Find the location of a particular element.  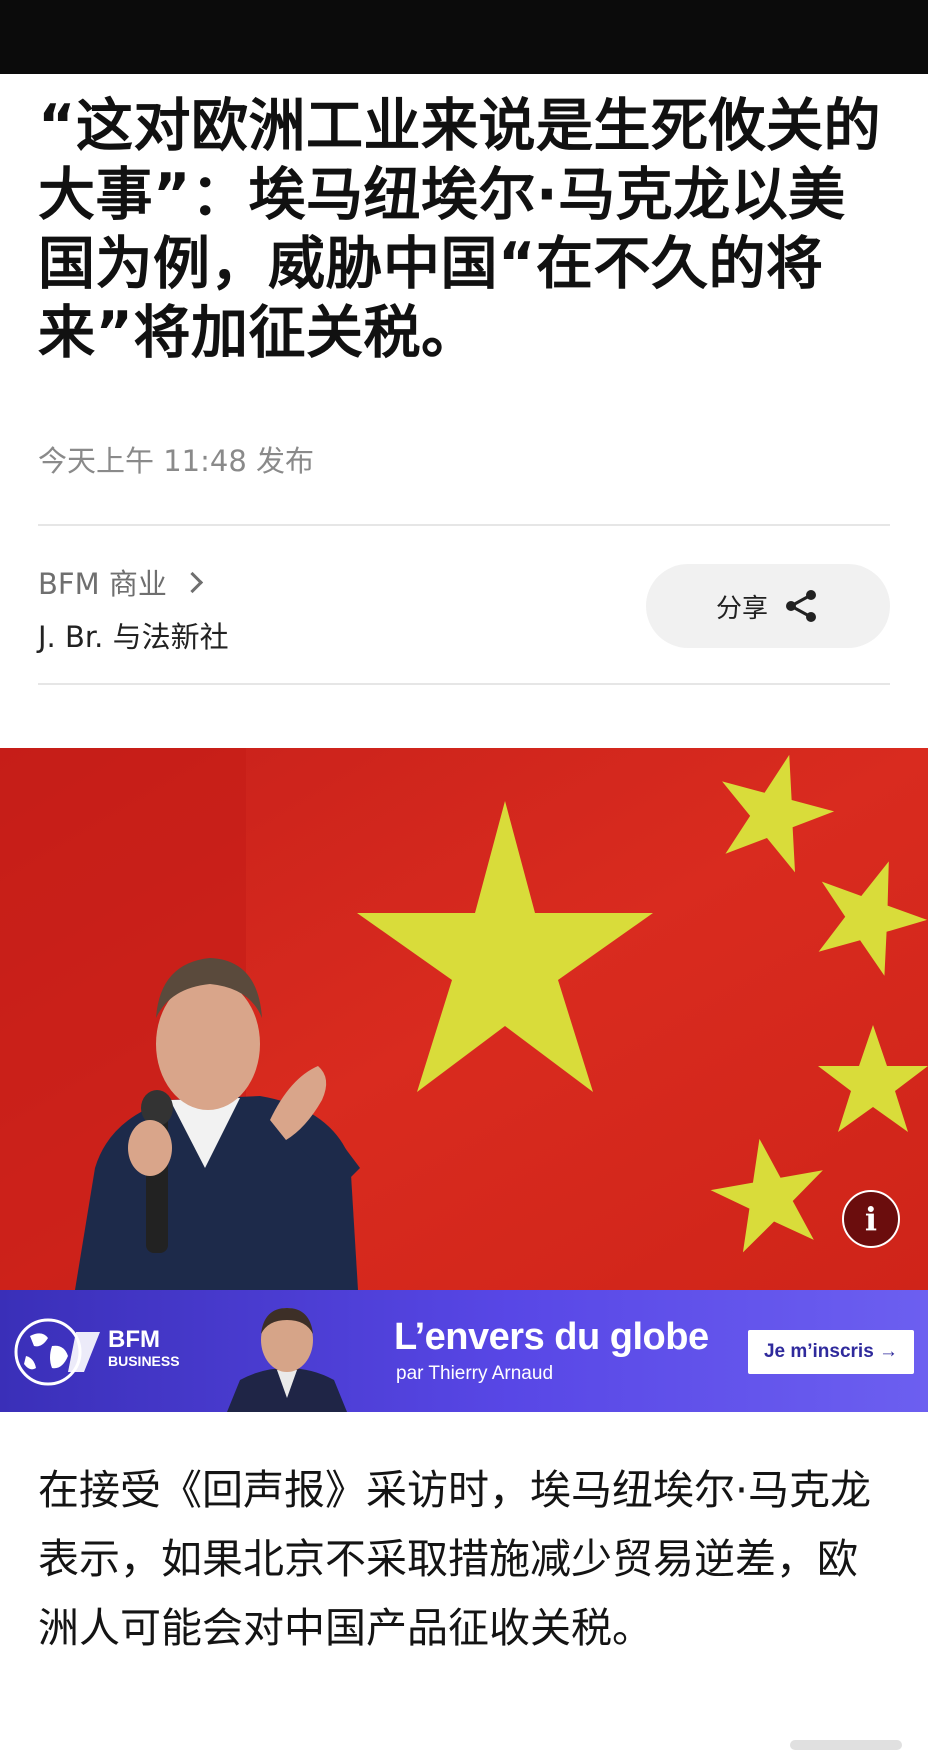

share-icon is located at coordinates (801, 606).